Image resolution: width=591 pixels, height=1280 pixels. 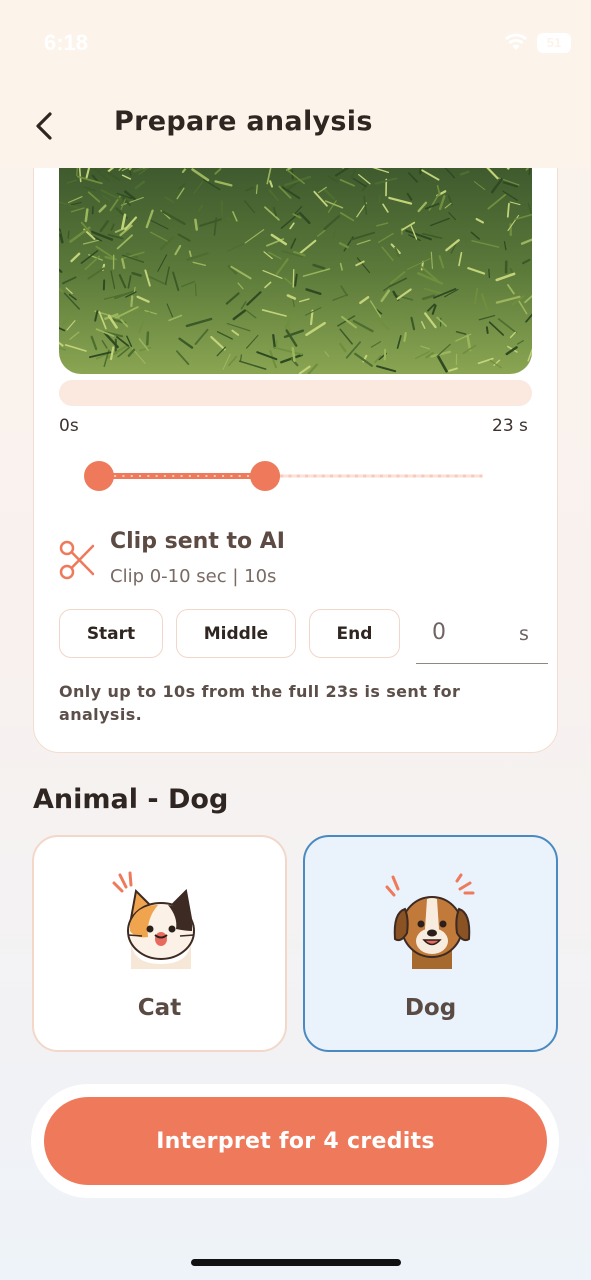 What do you see at coordinates (516, 41) in the screenshot?
I see `wifi-icon` at bounding box center [516, 41].